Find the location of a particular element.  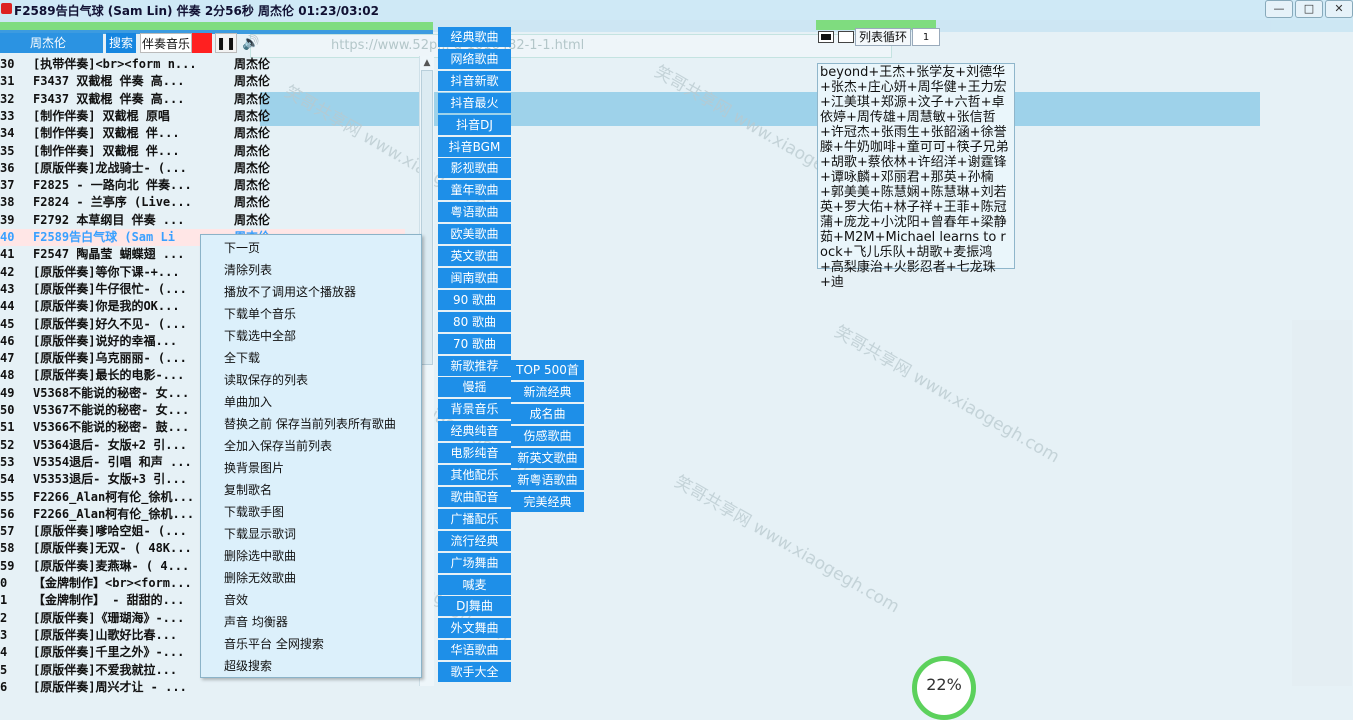

close-button: ✕ is located at coordinates (1339, 9).